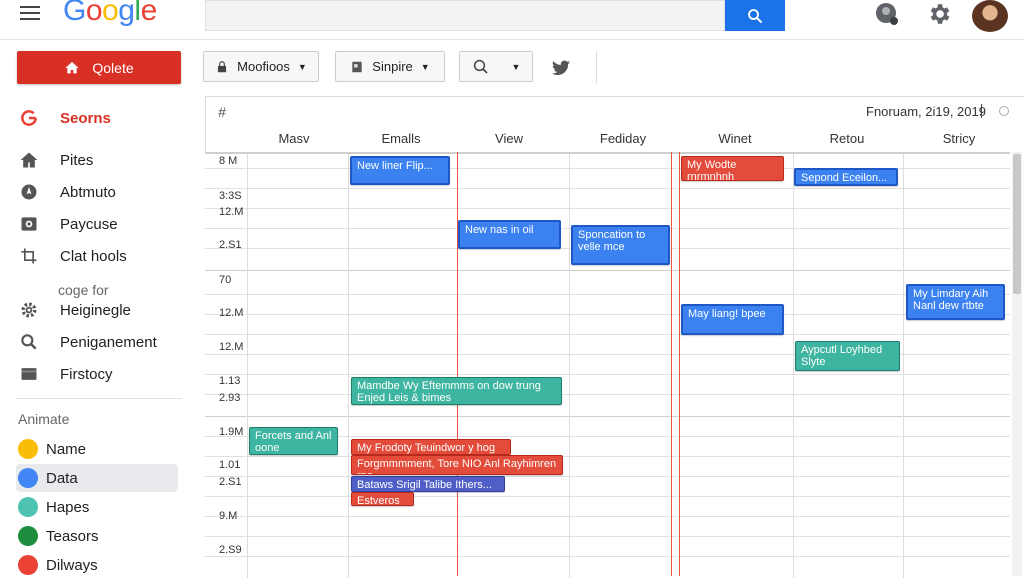  Describe the element at coordinates (230, 550) in the screenshot. I see `time-label: 2.S9` at that location.